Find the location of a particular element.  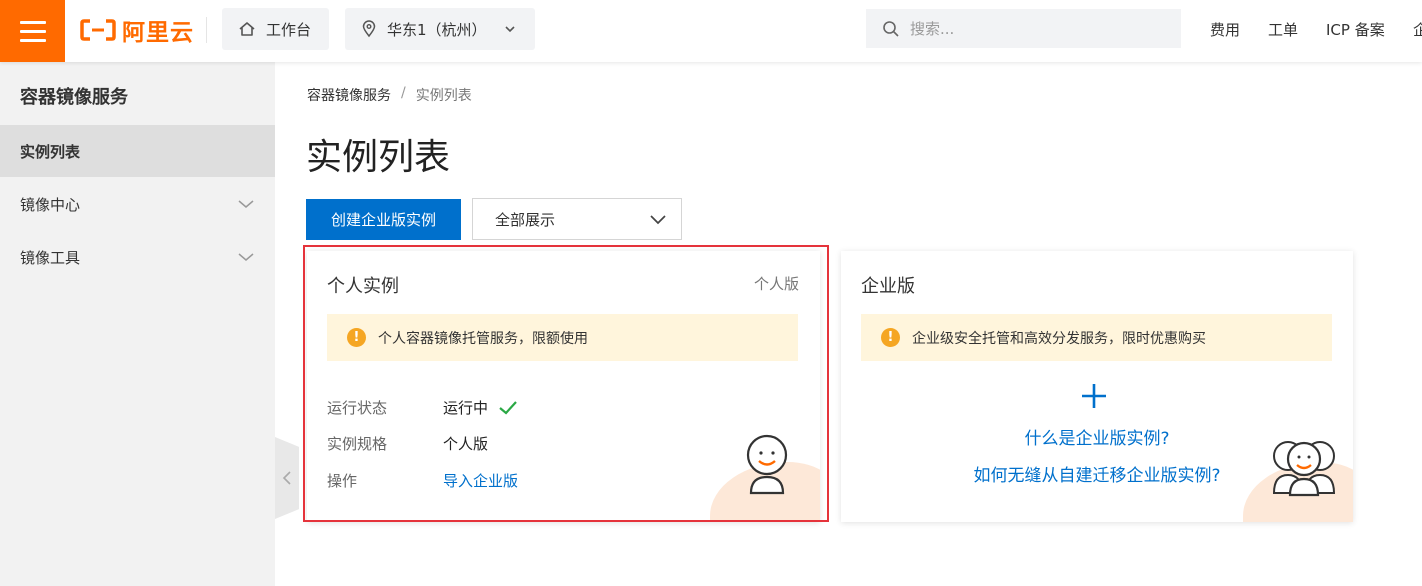

sidebar-collapse-handle is located at coordinates (287, 478).